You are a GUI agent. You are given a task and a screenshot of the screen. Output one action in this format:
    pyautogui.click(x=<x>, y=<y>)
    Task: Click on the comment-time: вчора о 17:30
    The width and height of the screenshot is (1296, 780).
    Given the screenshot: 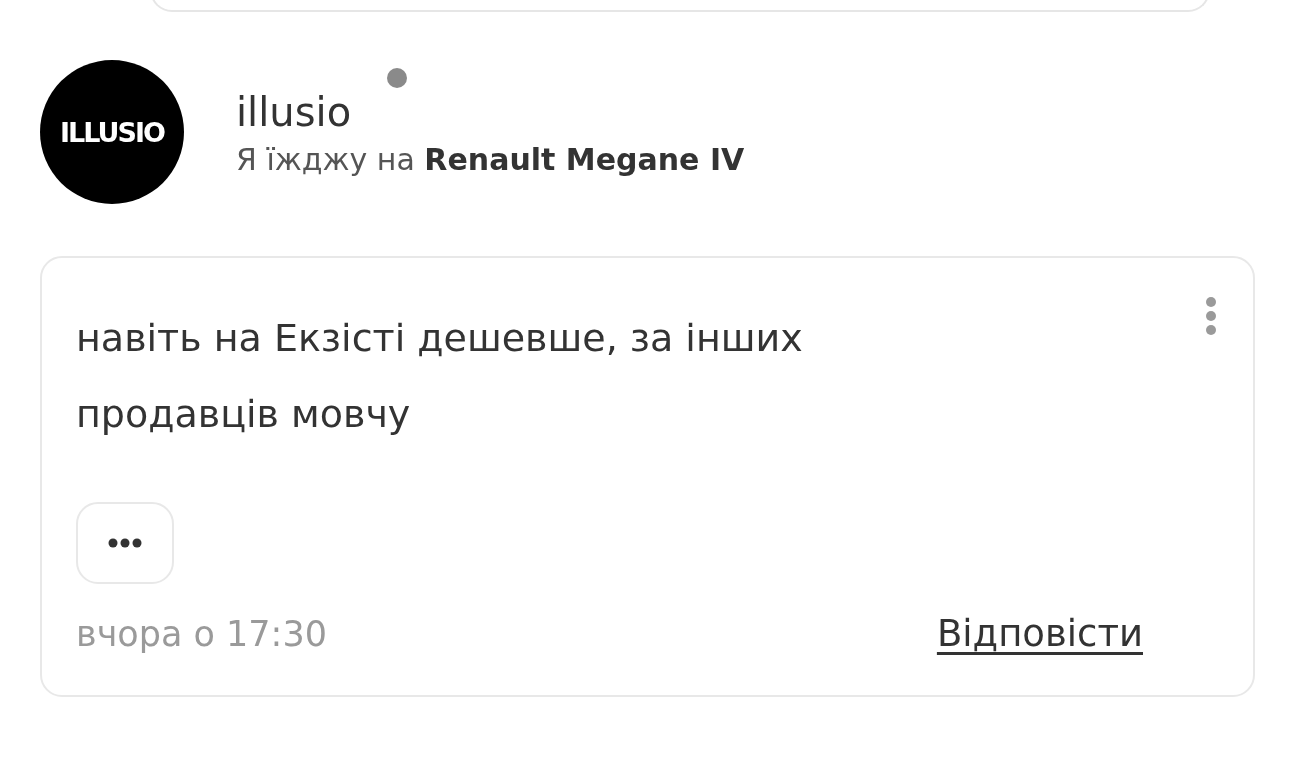 What is the action you would take?
    pyautogui.click(x=201, y=633)
    